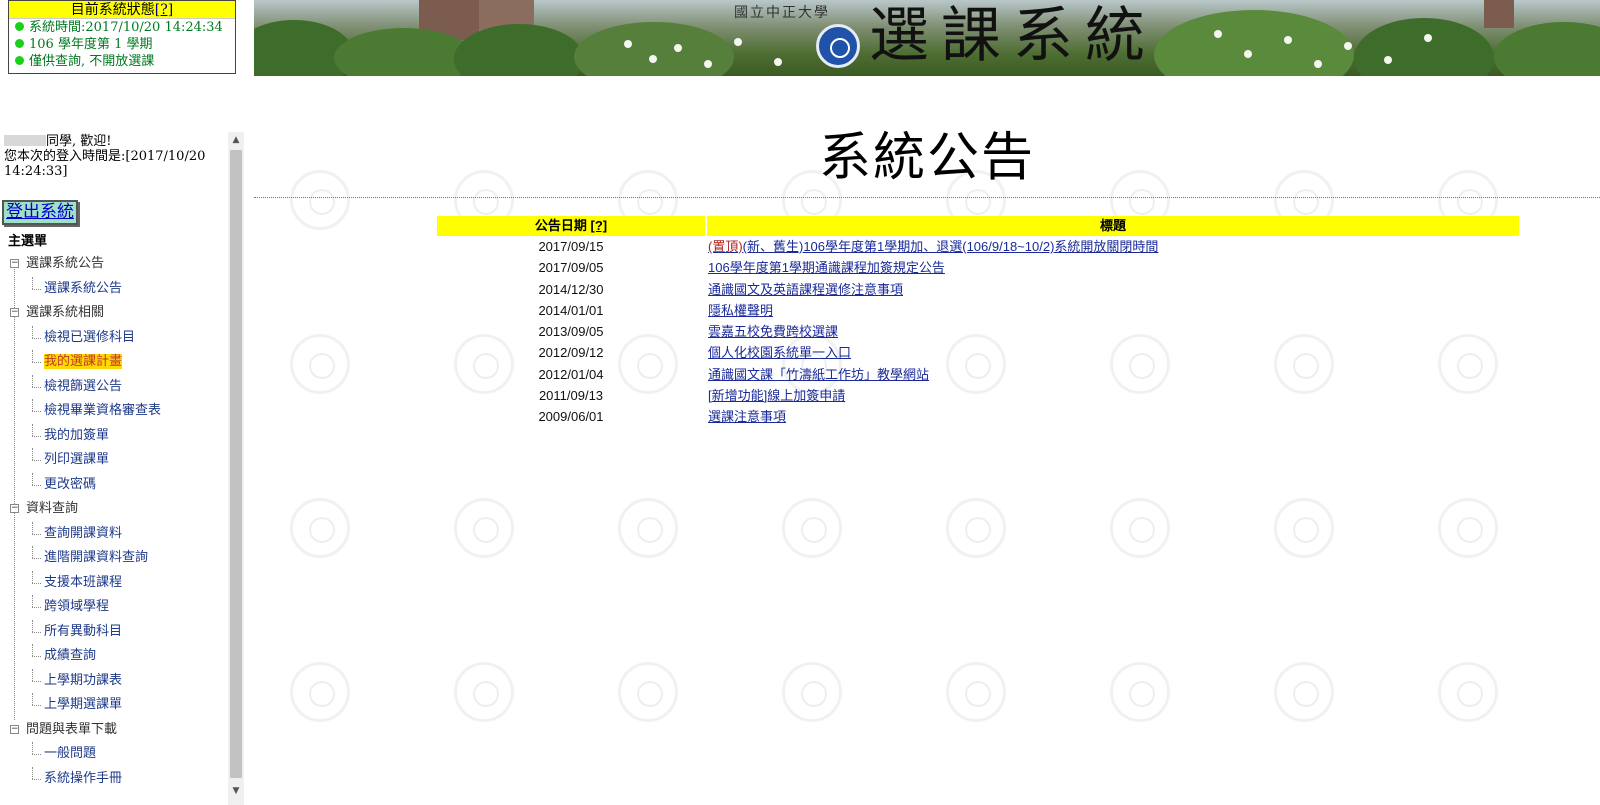 This screenshot has width=1600, height=805. Describe the element at coordinates (83, 386) in the screenshot. I see `menu-item-label: 檢視篩選公告` at that location.